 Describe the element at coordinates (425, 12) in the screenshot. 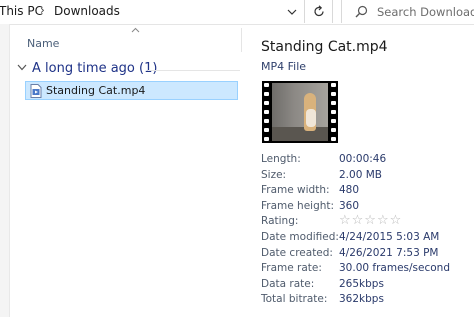

I see `search-input: Search Downloads` at that location.